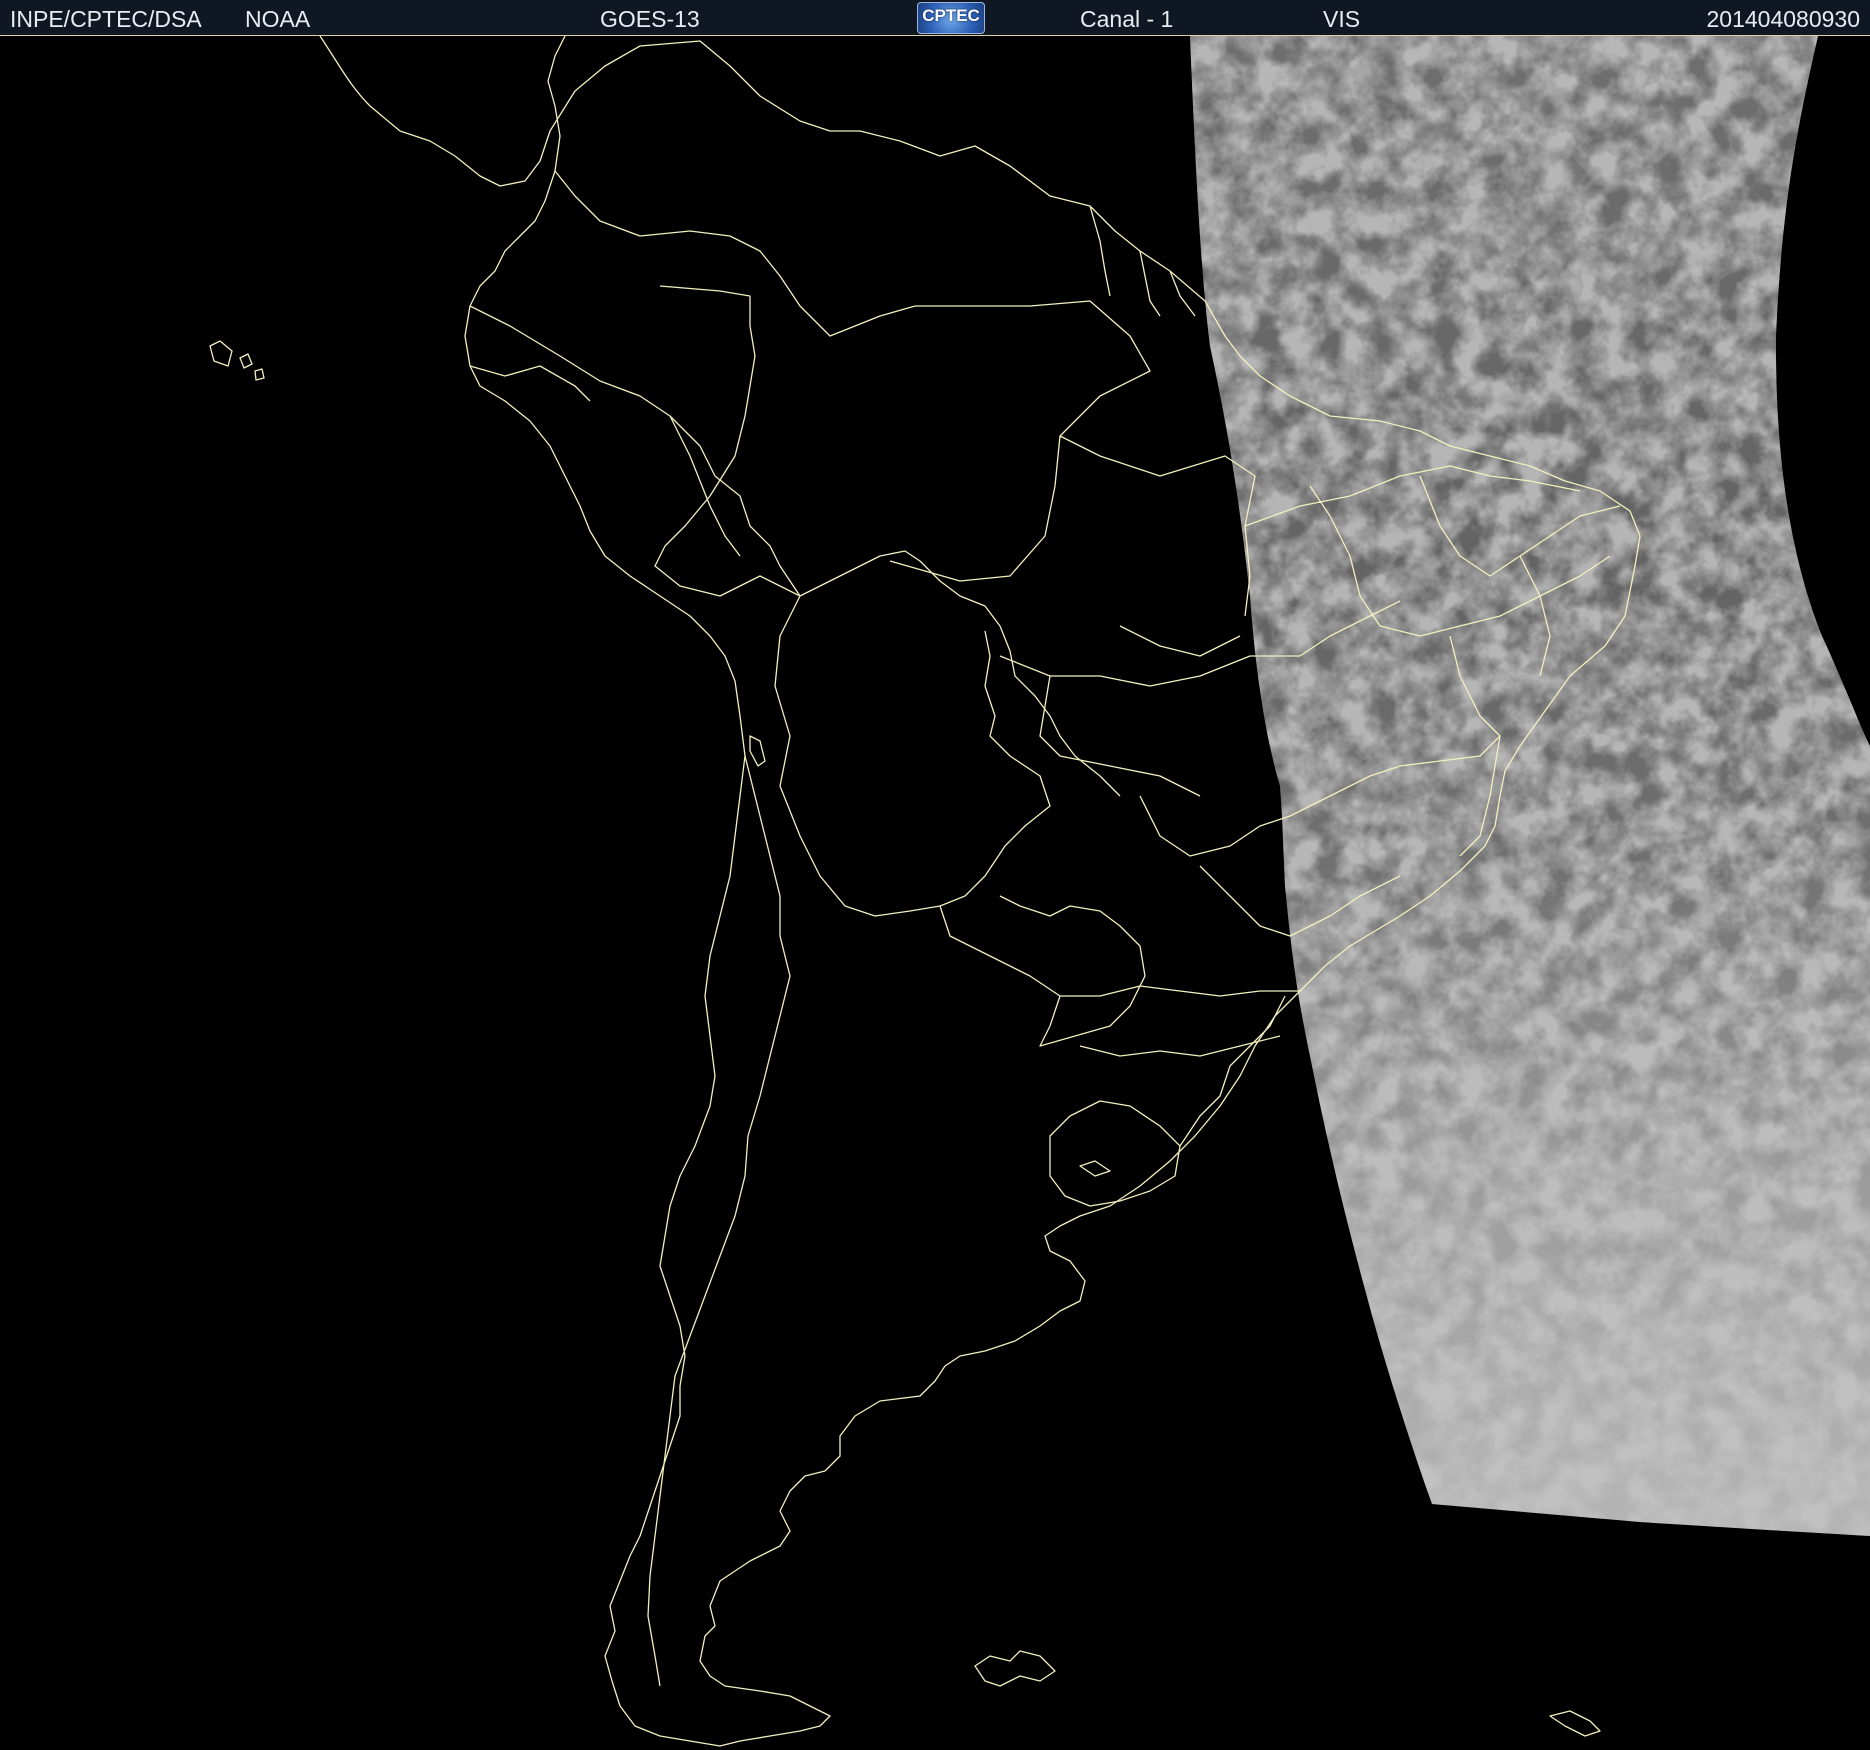 The image size is (1870, 1750). Describe the element at coordinates (1342, 19) in the screenshot. I see `band-label: VIS` at that location.